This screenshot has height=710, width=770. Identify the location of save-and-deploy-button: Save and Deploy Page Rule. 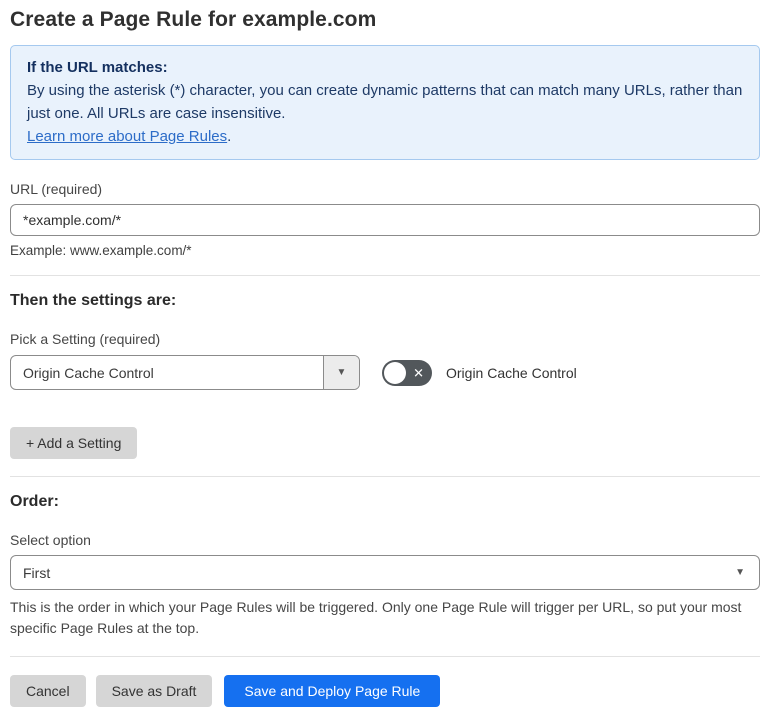
(332, 691).